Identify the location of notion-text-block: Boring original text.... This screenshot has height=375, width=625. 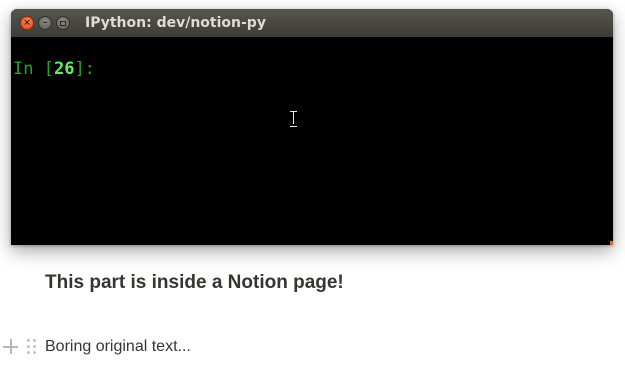
(200, 347).